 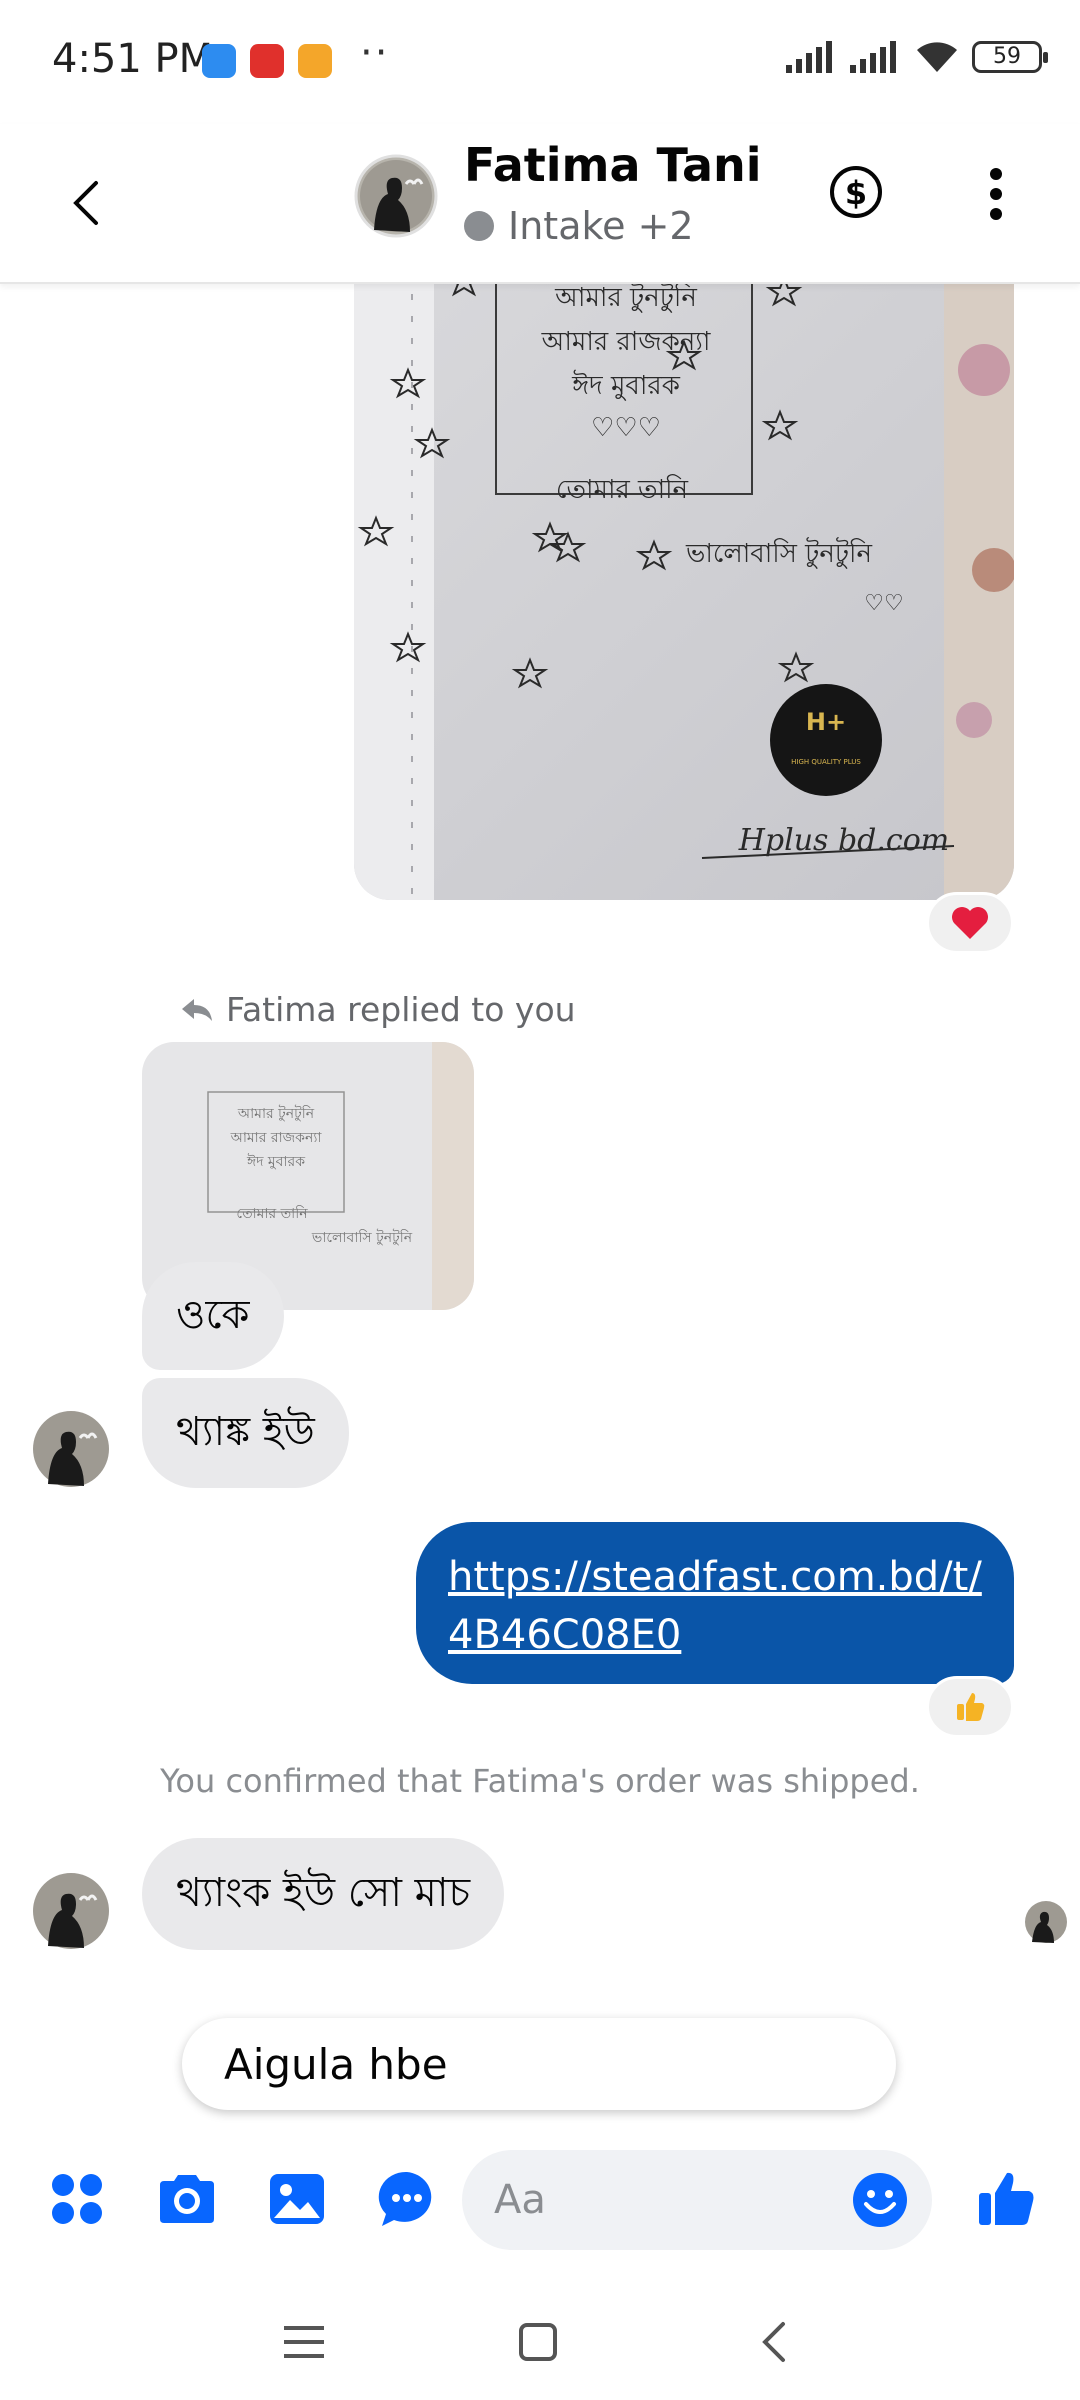 What do you see at coordinates (880, 2200) in the screenshot?
I see `emoji-icon` at bounding box center [880, 2200].